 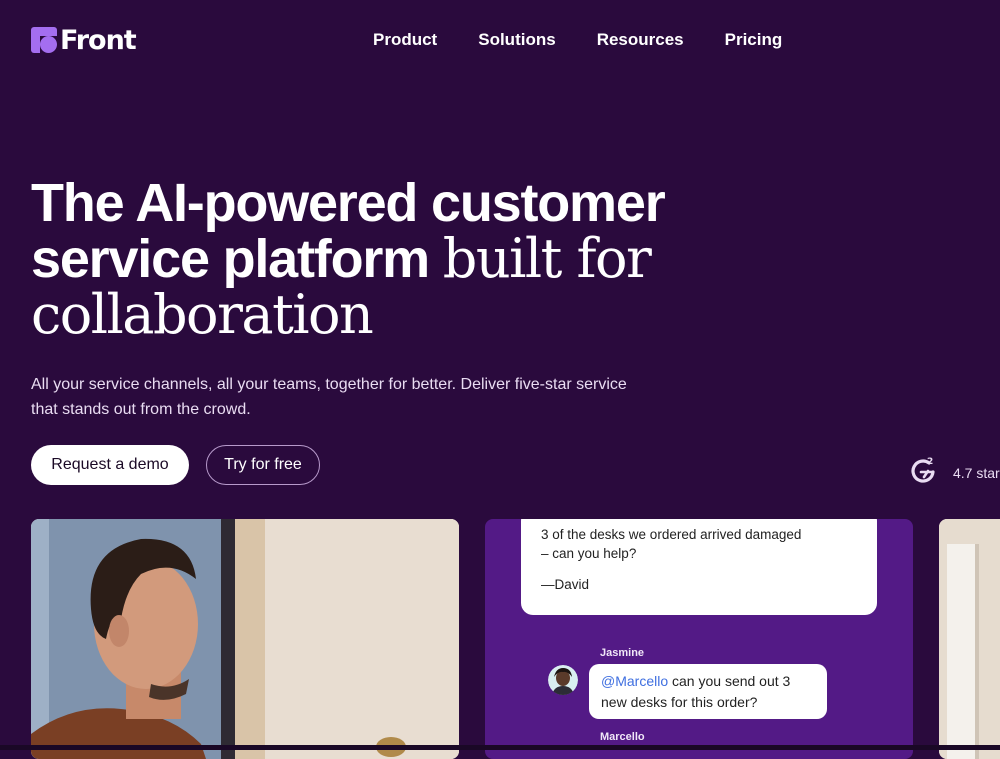 I want to click on g2-icon: 2, so click(x=923, y=472).